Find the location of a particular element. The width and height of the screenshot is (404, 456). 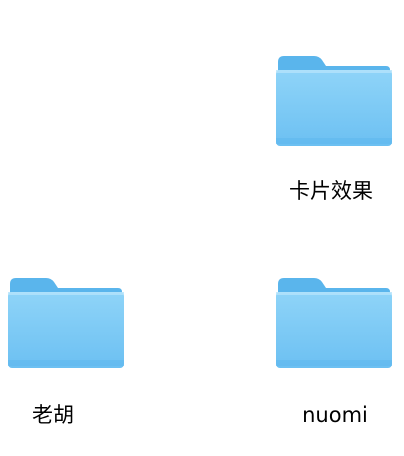

folder-label: 老胡 is located at coordinates (53, 415).